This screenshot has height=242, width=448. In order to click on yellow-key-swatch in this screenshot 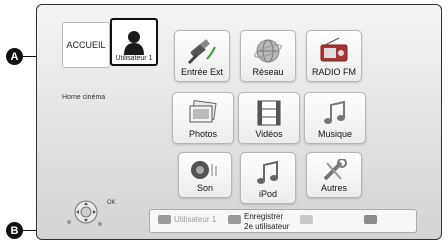, I will do `click(306, 219)`.